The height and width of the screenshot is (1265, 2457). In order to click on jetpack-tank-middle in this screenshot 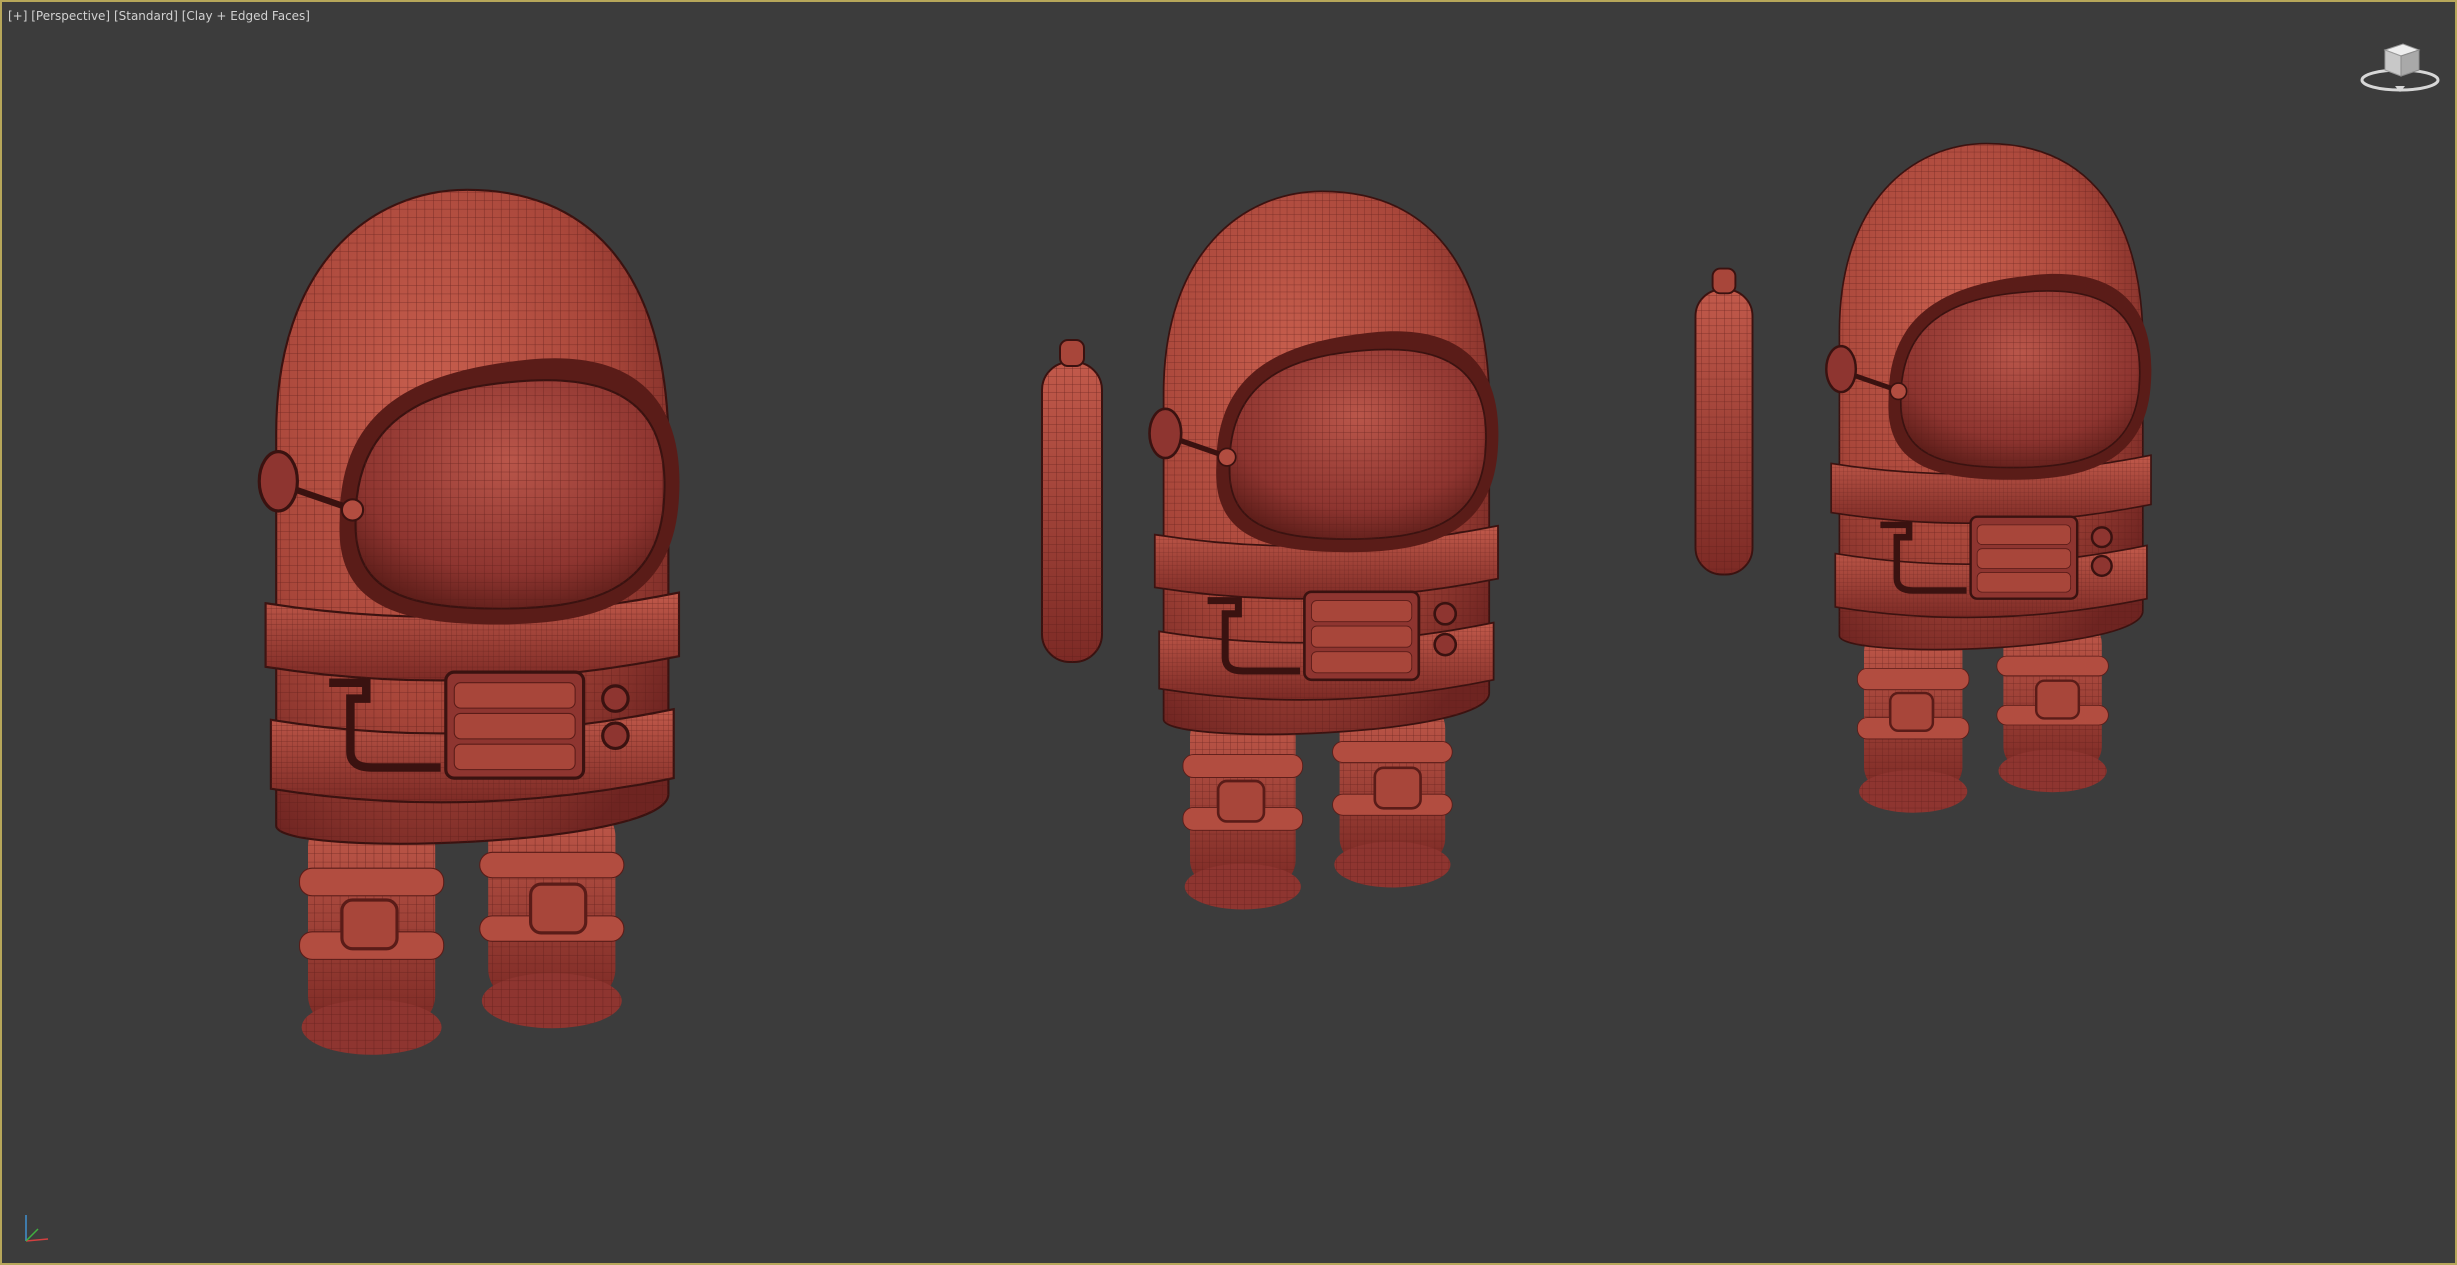, I will do `click(1072, 501)`.